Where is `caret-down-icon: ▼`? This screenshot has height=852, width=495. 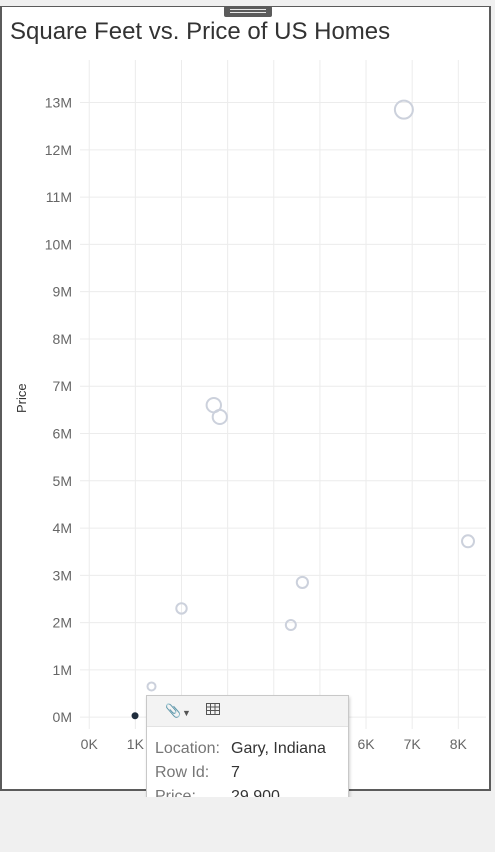
caret-down-icon: ▼ is located at coordinates (186, 713).